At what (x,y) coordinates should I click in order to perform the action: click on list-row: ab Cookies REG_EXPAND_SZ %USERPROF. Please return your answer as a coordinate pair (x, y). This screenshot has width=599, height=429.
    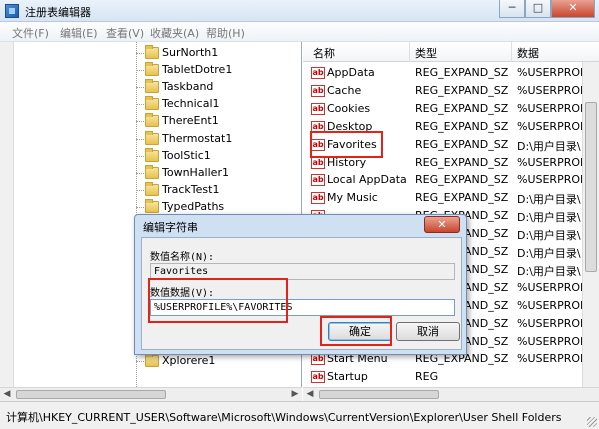
    Looking at the image, I should click on (451, 109).